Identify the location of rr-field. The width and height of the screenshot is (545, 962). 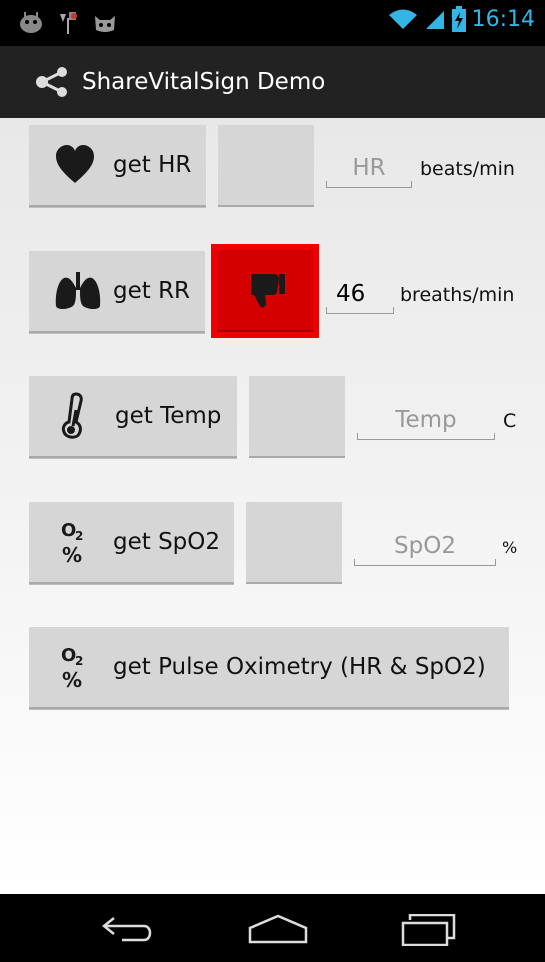
(365, 294).